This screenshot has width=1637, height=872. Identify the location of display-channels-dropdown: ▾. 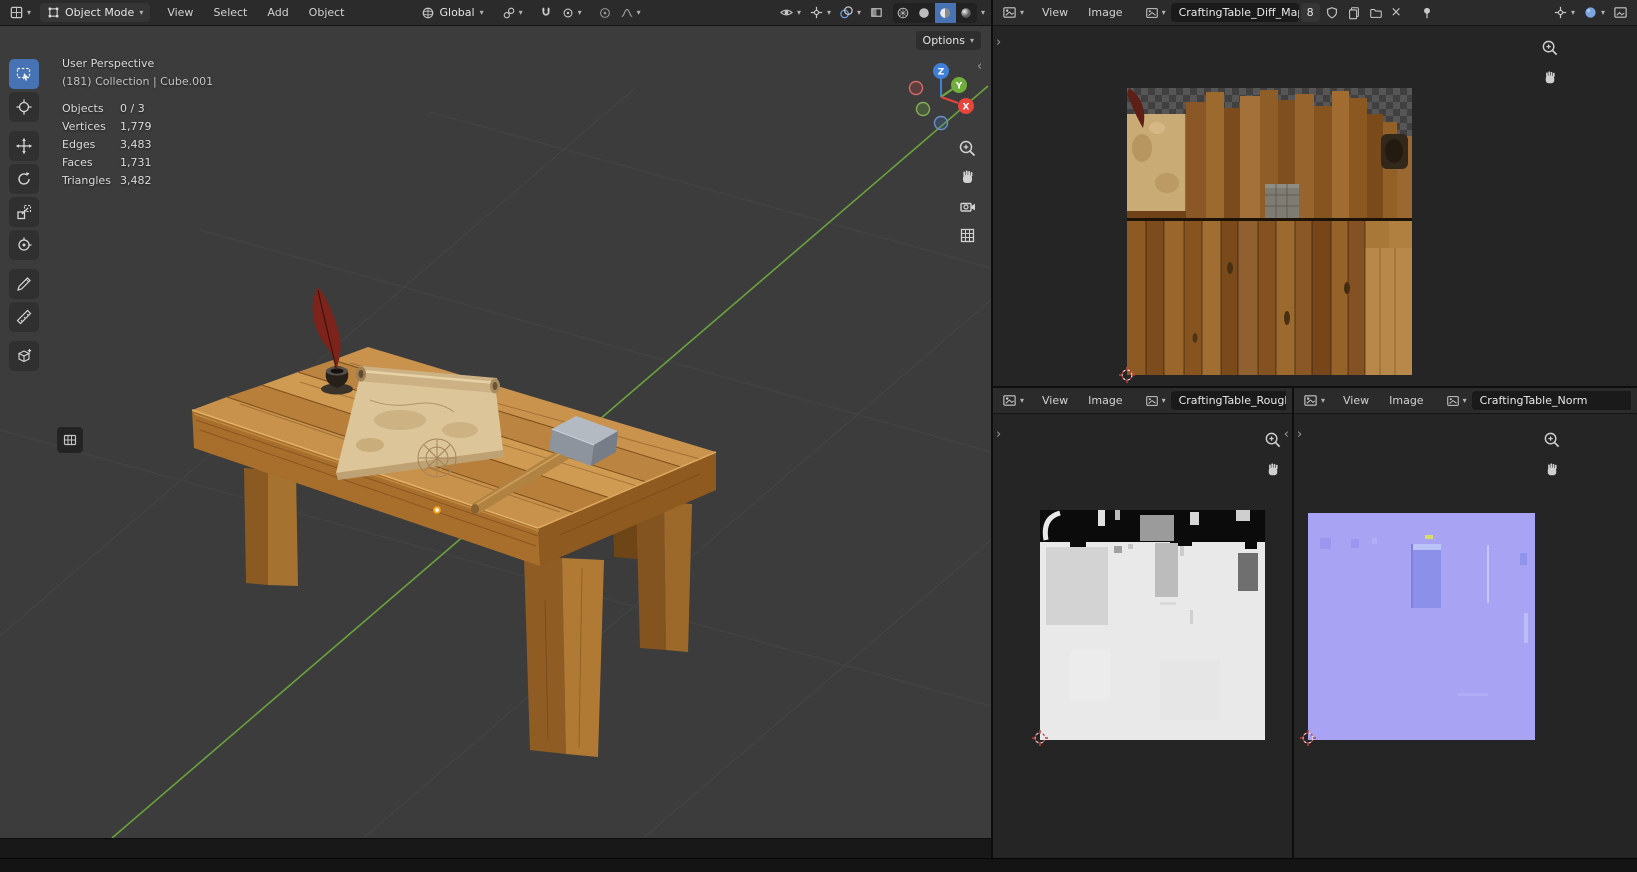
(1594, 12).